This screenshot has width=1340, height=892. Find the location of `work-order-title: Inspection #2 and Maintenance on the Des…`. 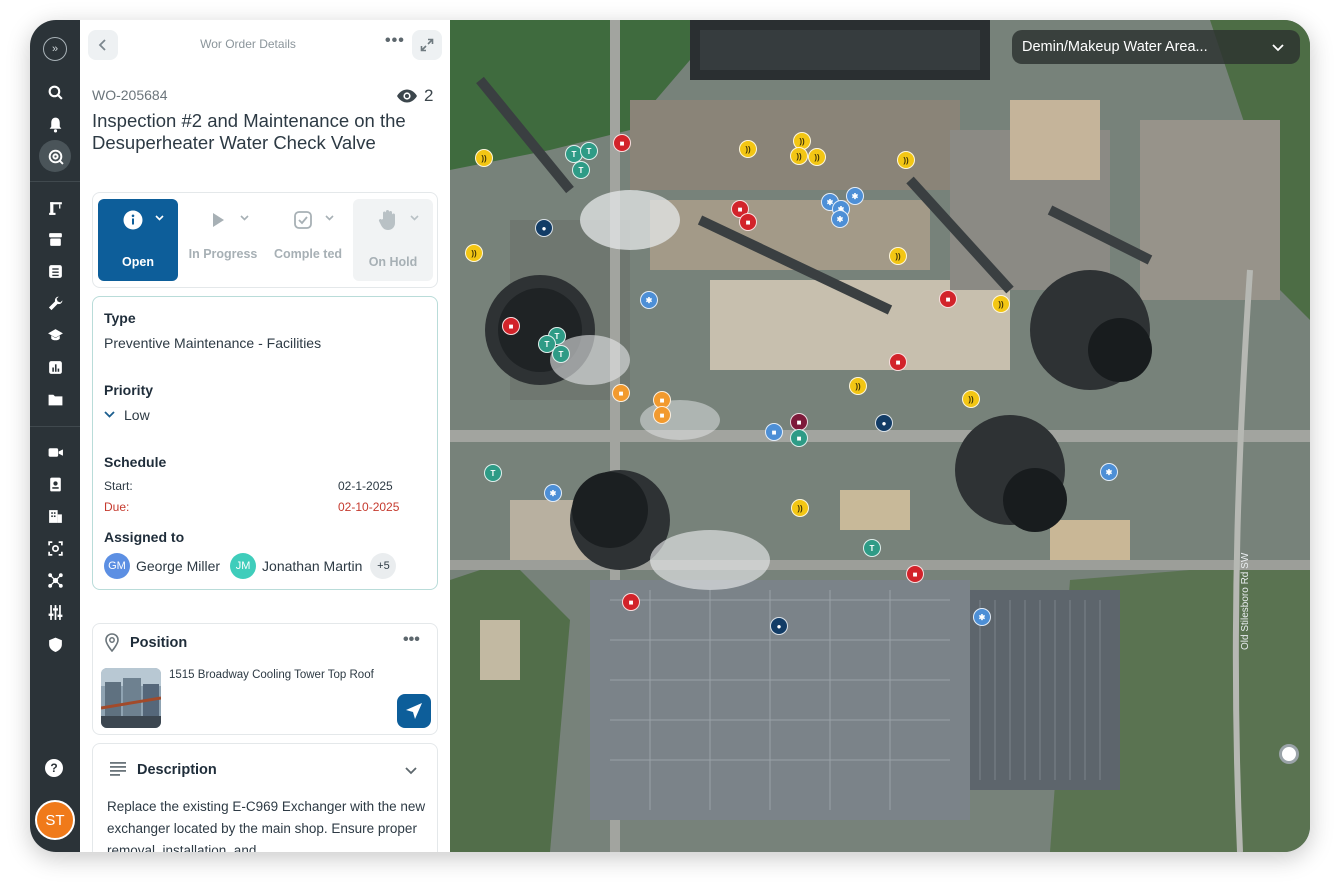

work-order-title: Inspection #2 and Maintenance on the Des… is located at coordinates (249, 131).